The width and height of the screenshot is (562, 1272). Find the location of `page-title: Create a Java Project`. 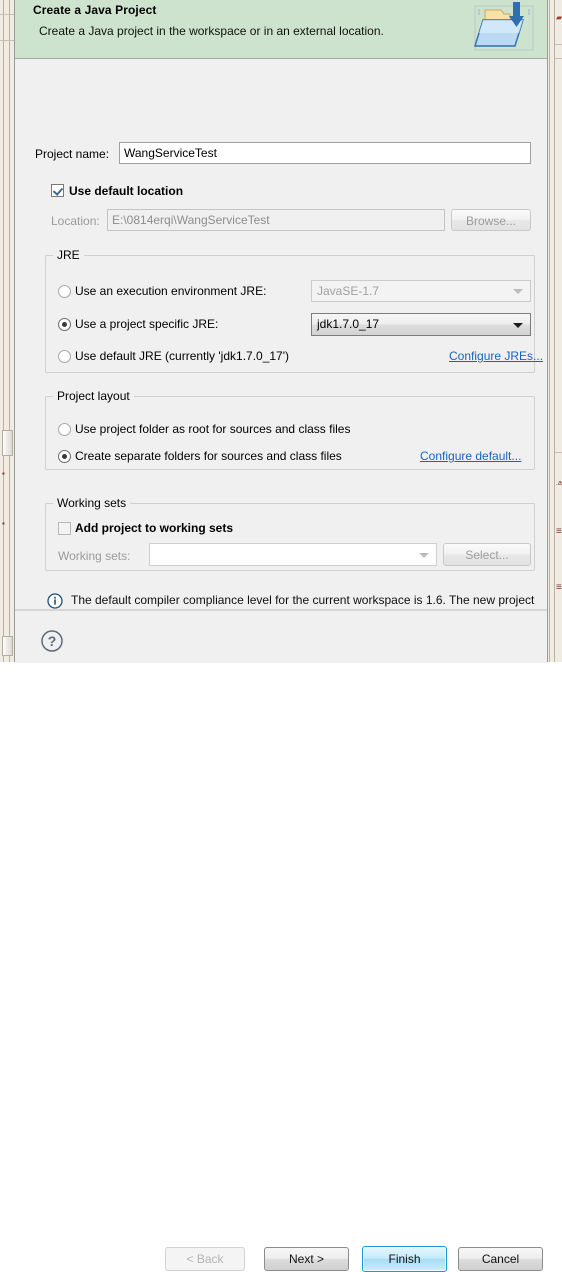

page-title: Create a Java Project is located at coordinates (95, 10).